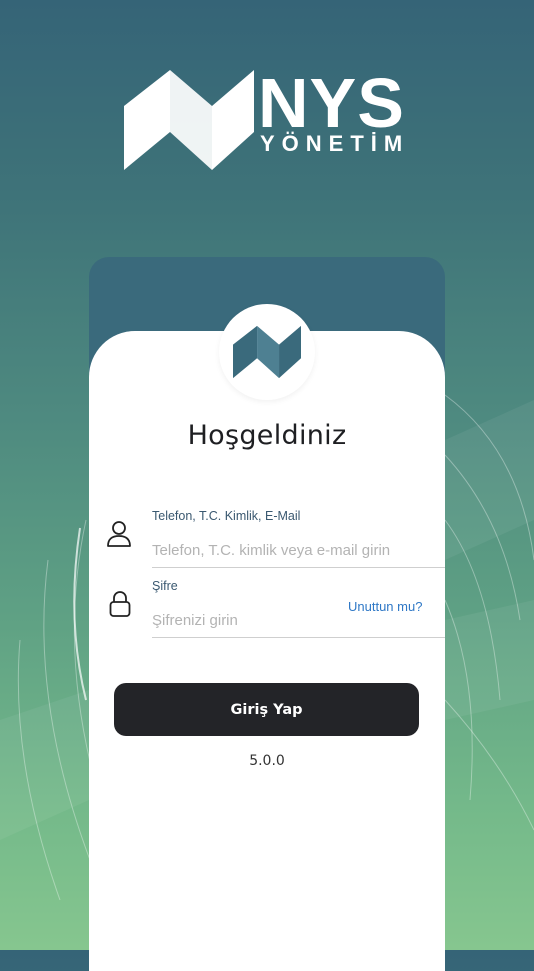 The image size is (534, 971). Describe the element at coordinates (298, 550) in the screenshot. I see `username-input` at that location.